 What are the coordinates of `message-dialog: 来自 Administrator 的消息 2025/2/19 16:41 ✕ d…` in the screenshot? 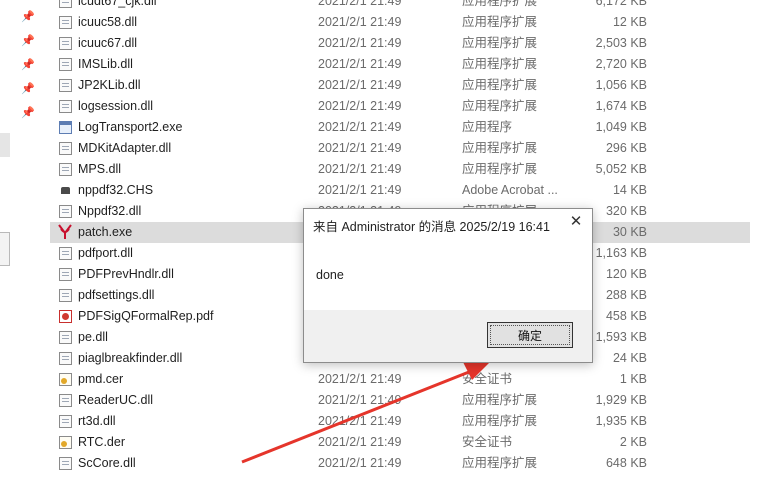 It's located at (448, 285).